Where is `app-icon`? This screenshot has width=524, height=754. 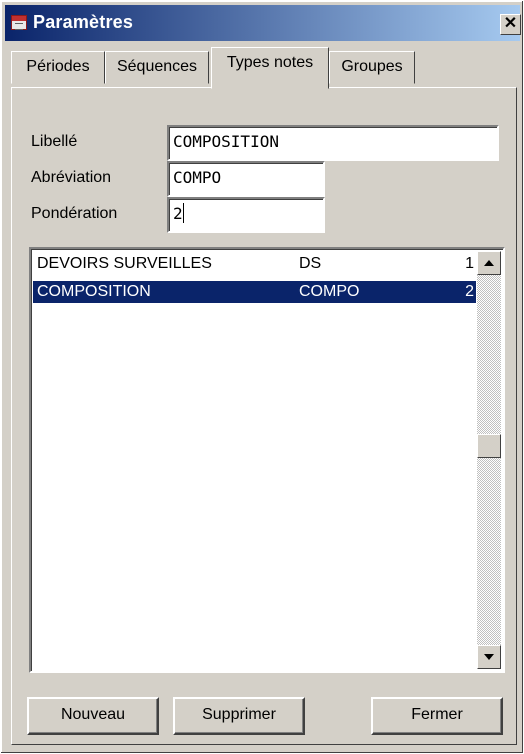 app-icon is located at coordinates (19, 22).